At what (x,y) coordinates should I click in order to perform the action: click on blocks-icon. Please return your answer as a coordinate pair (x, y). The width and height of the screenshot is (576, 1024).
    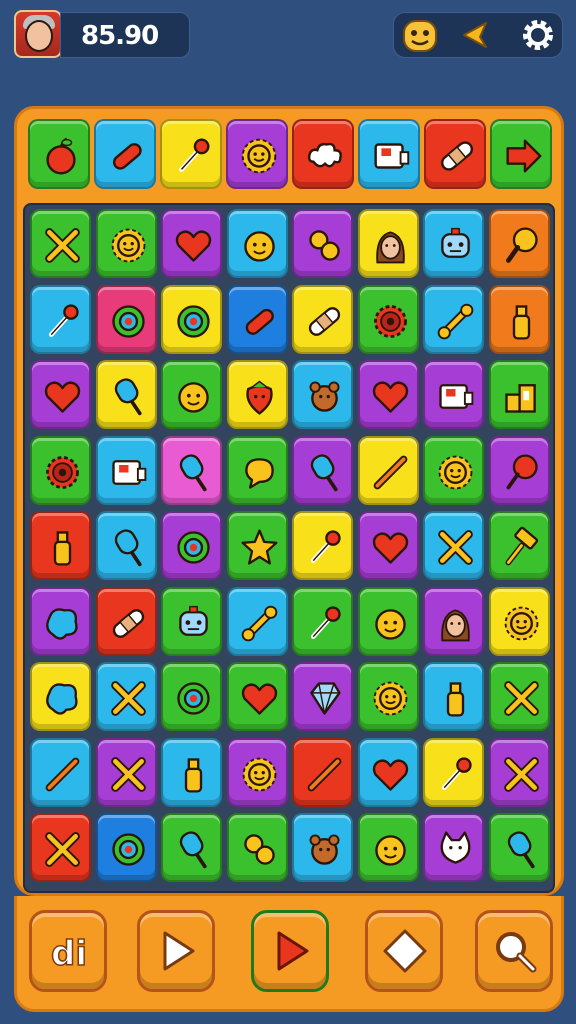
    Looking at the image, I should click on (520, 398).